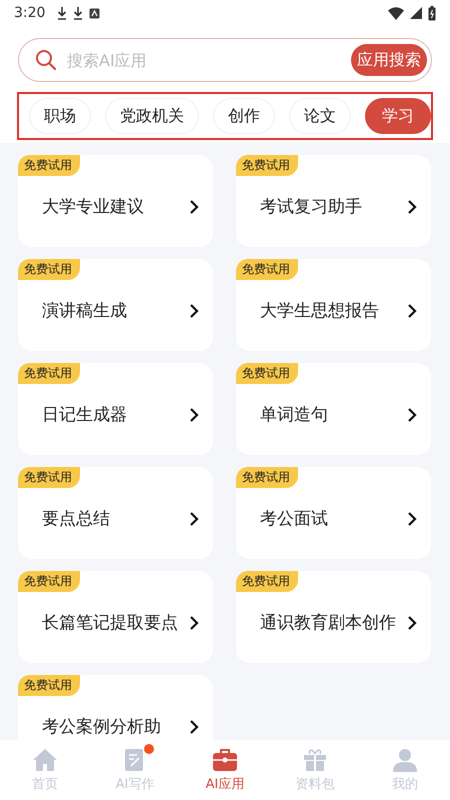 This screenshot has width=450, height=800. Describe the element at coordinates (152, 116) in the screenshot. I see `category-tab: 党政机关` at that location.